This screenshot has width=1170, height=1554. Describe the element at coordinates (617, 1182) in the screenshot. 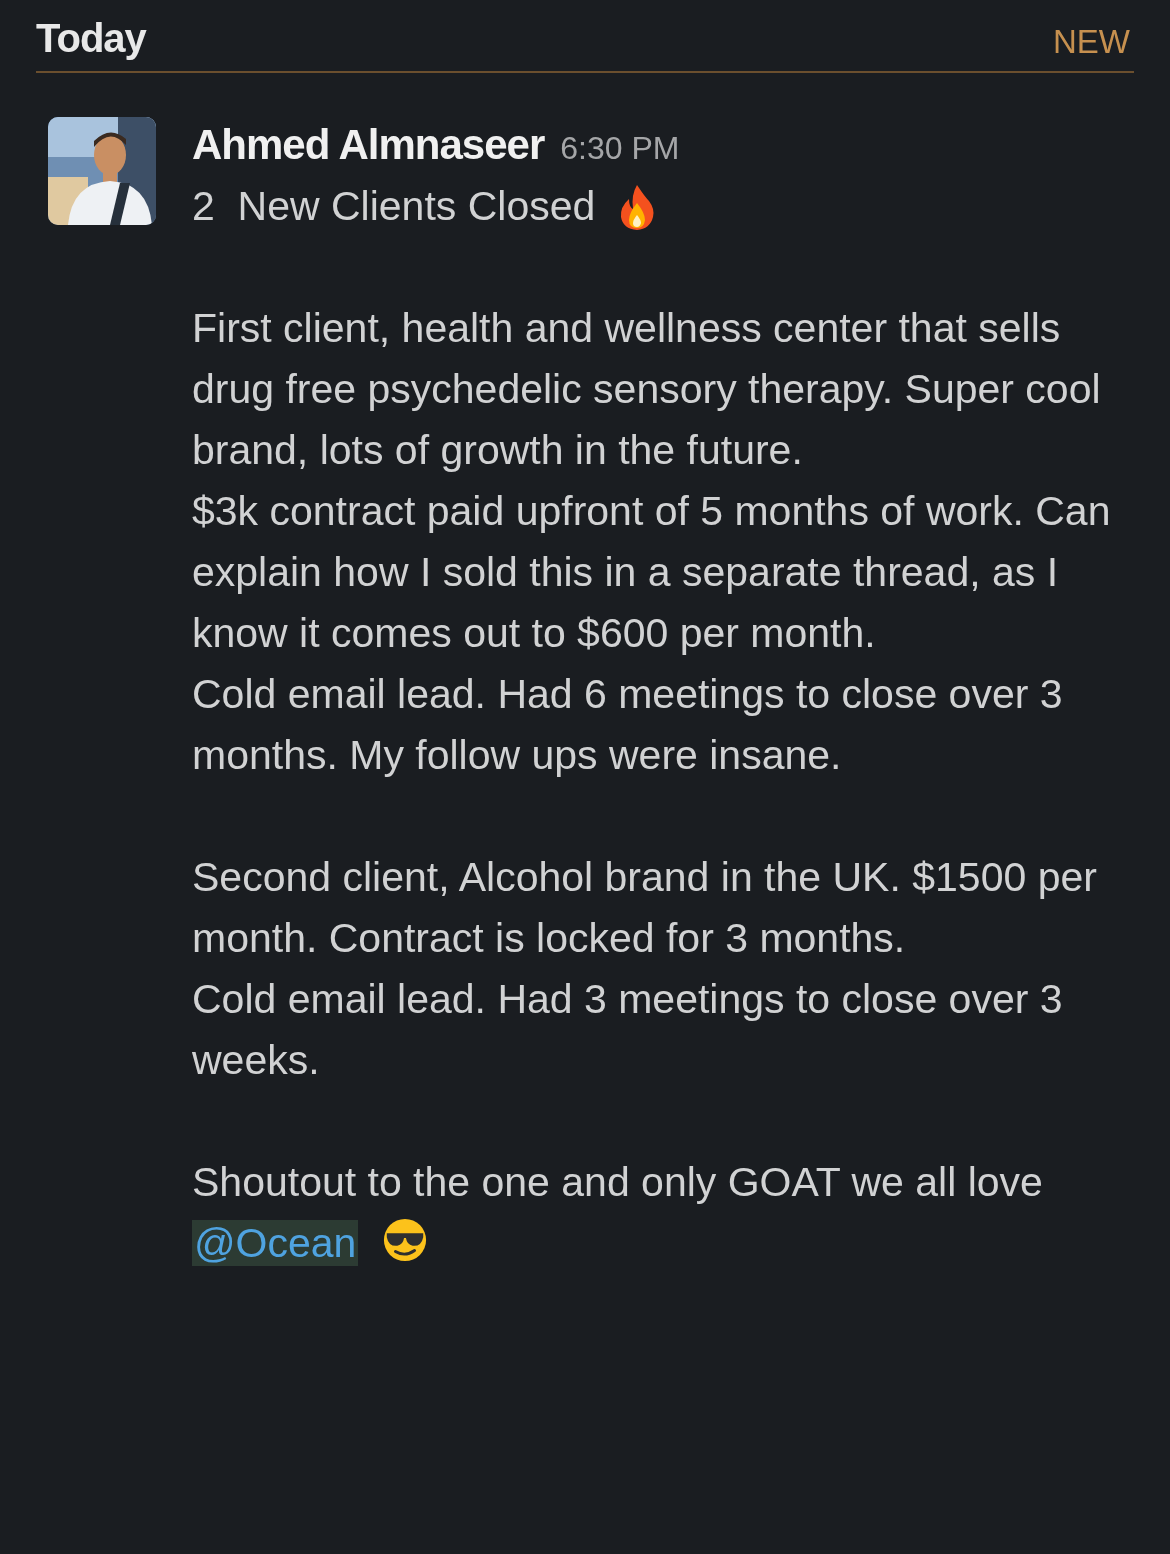

I see `message-text: Shoutout to the one and only GOAT we all love` at that location.